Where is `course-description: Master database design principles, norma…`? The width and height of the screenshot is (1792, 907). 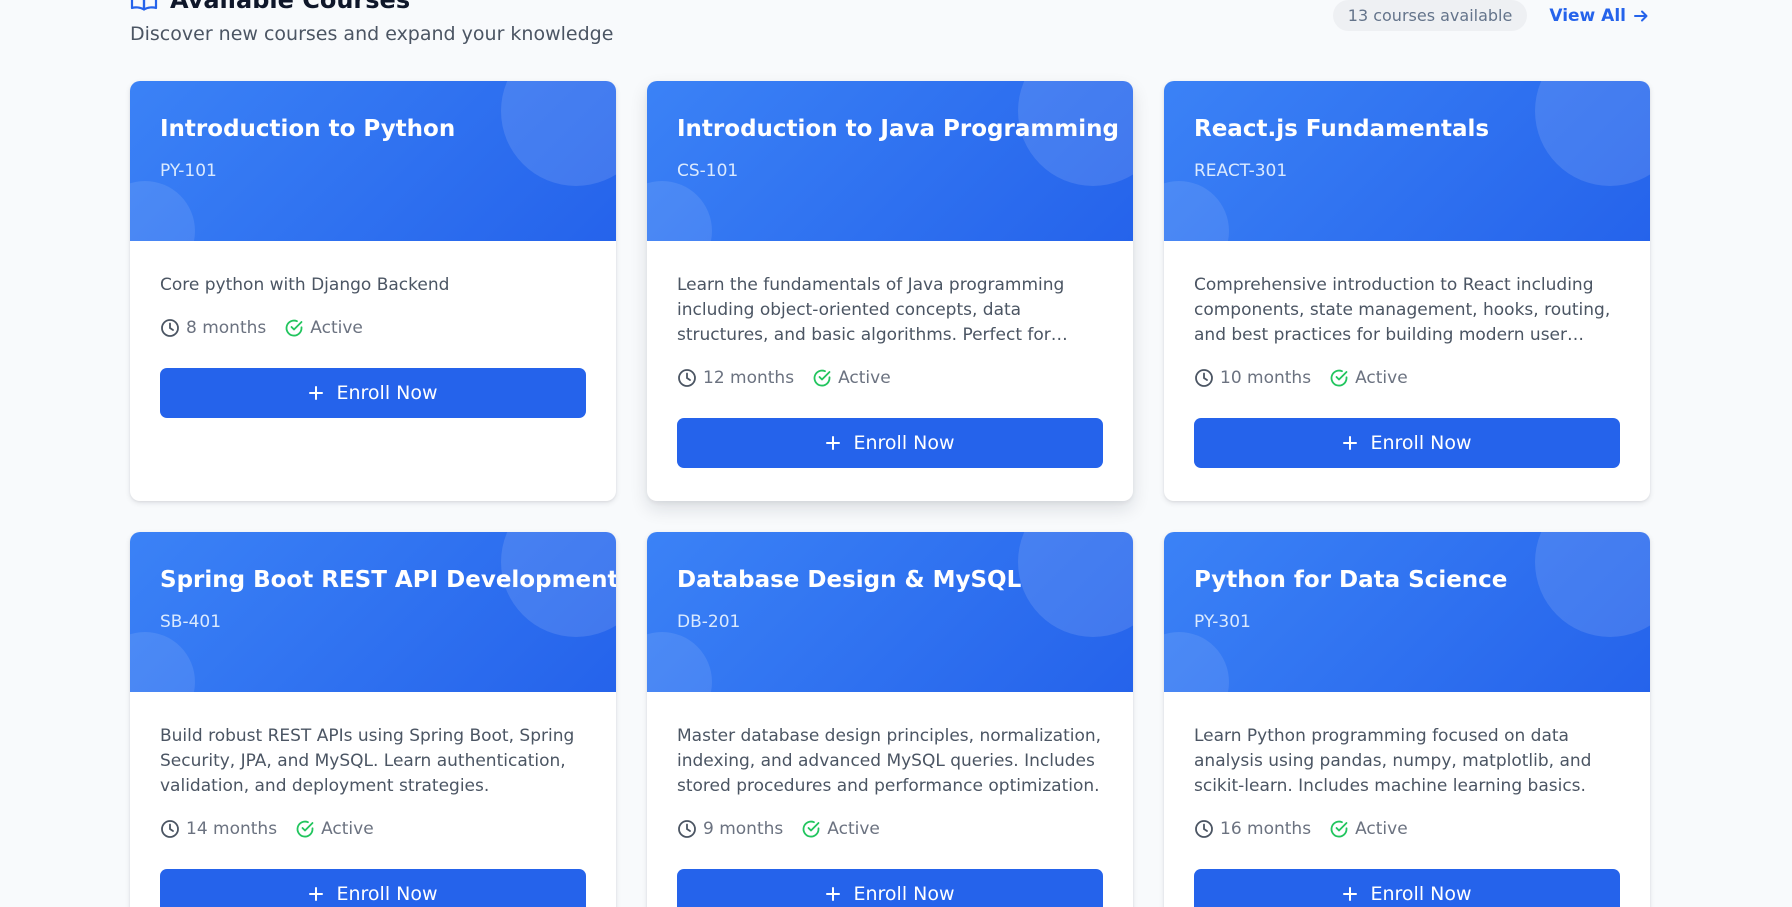 course-description: Master database design principles, norma… is located at coordinates (889, 761).